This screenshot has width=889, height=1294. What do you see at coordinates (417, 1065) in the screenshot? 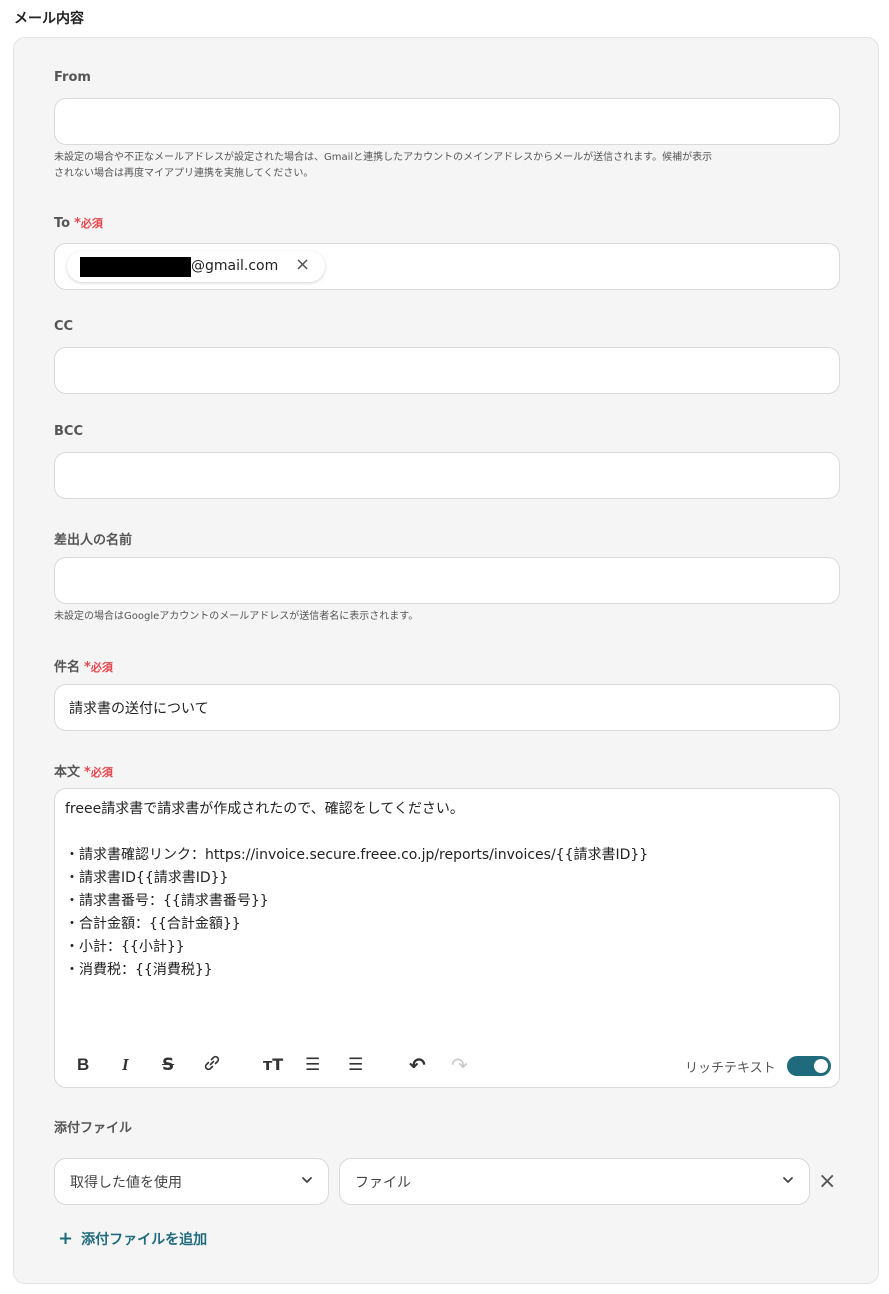
I see `undo-icon: ↶` at bounding box center [417, 1065].